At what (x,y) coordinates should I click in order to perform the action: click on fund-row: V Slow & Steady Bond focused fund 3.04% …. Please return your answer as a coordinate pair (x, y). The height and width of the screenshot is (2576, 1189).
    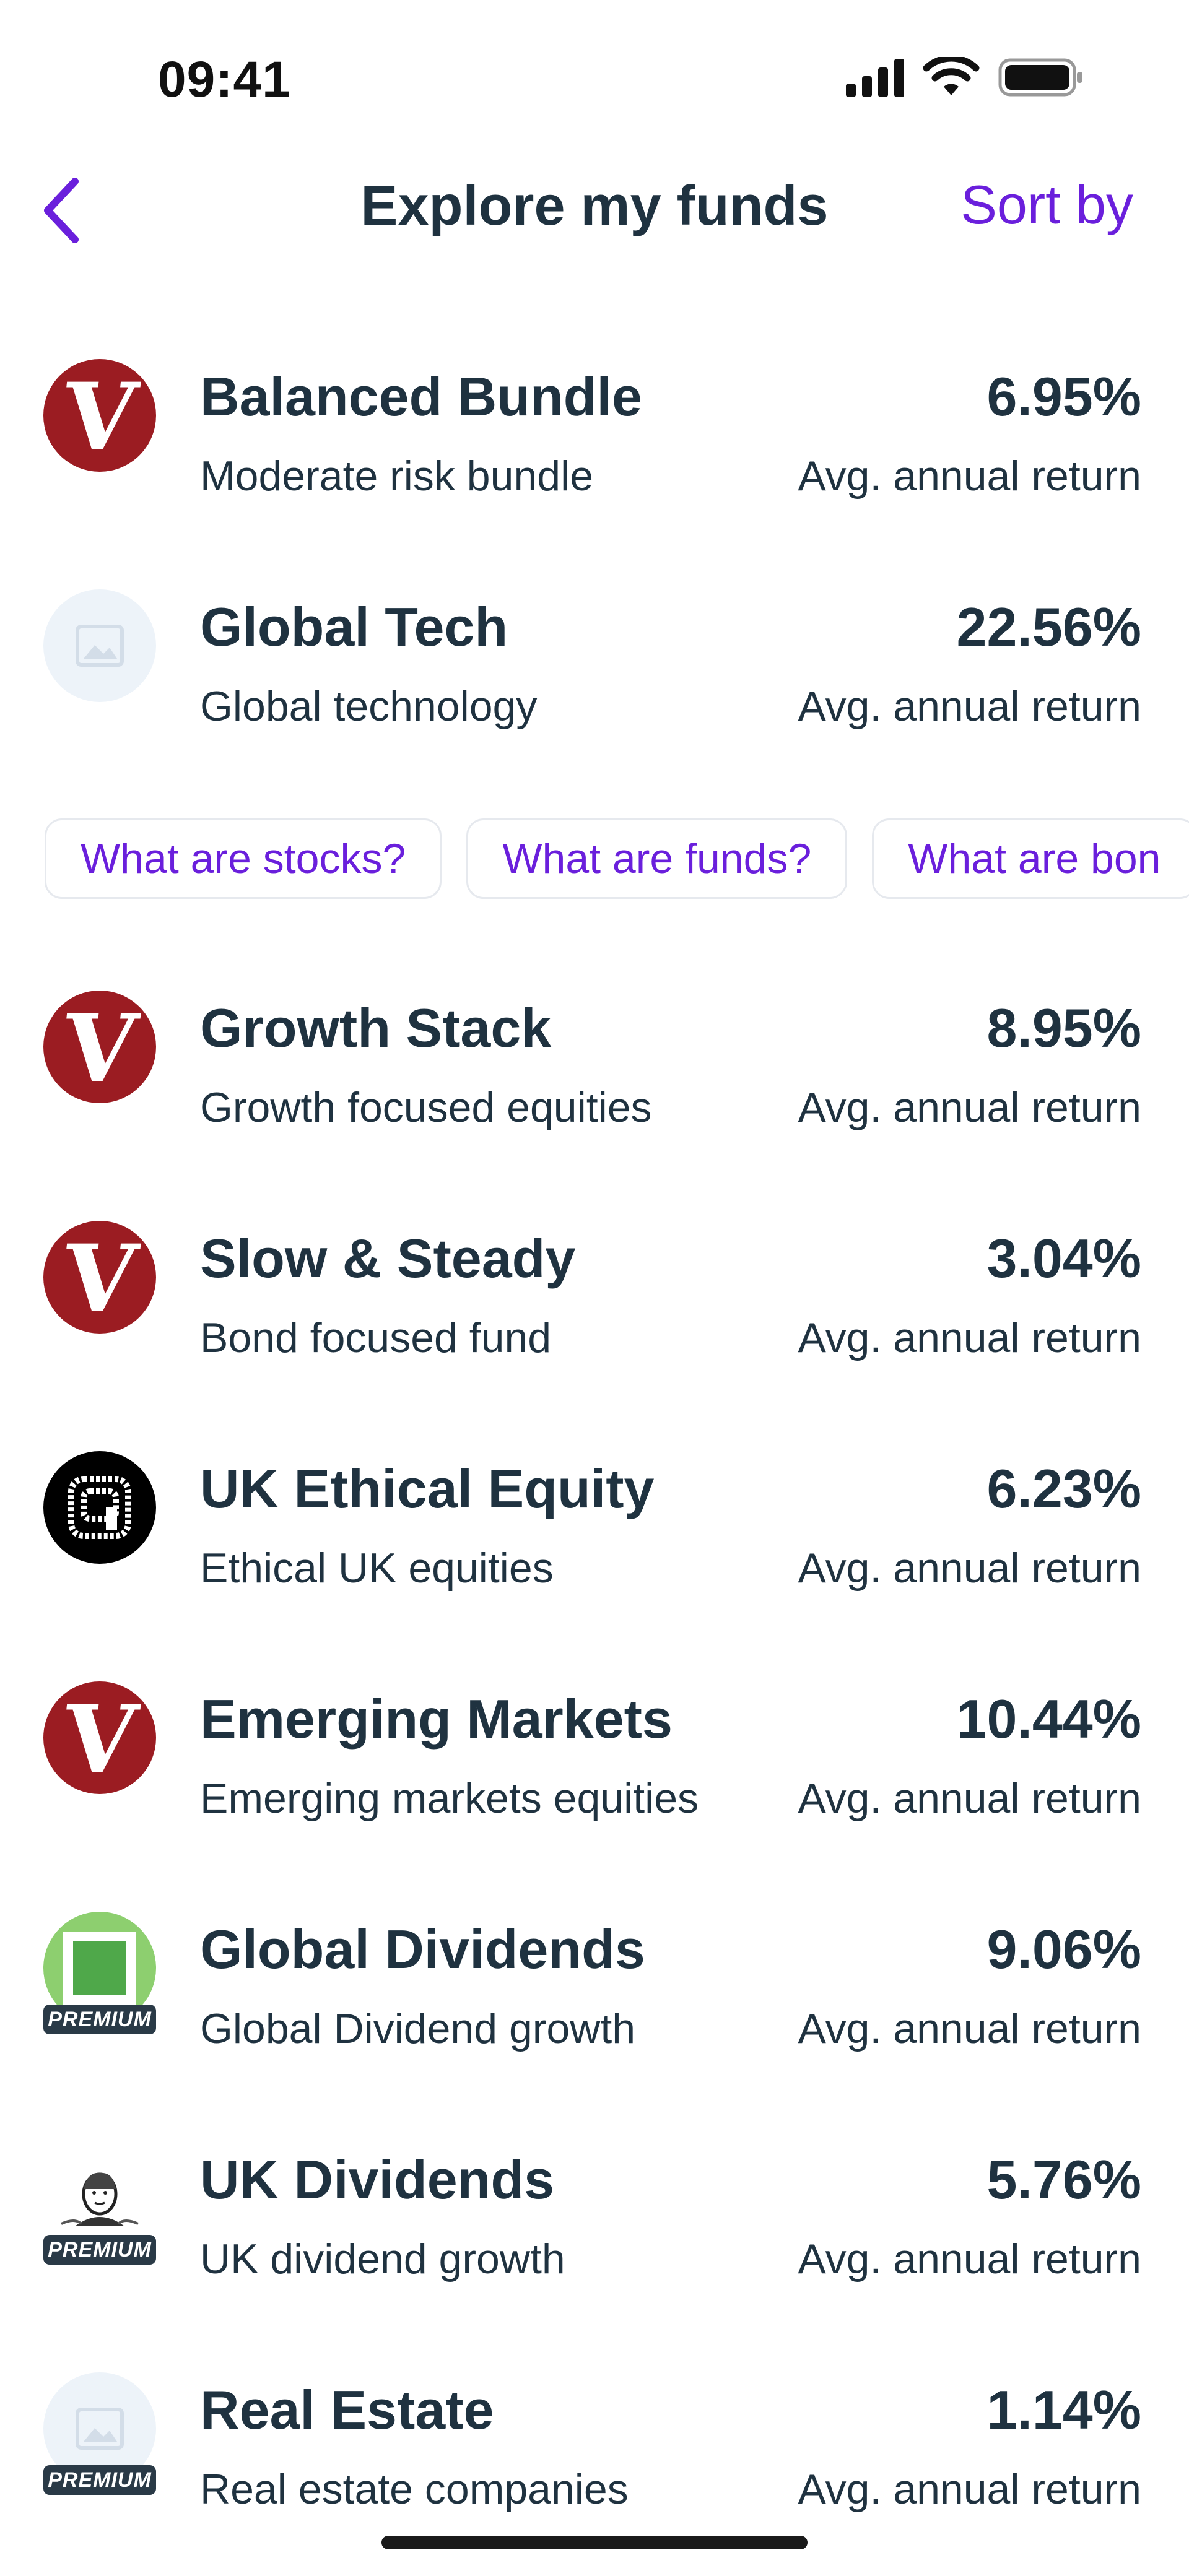
    Looking at the image, I should click on (594, 1336).